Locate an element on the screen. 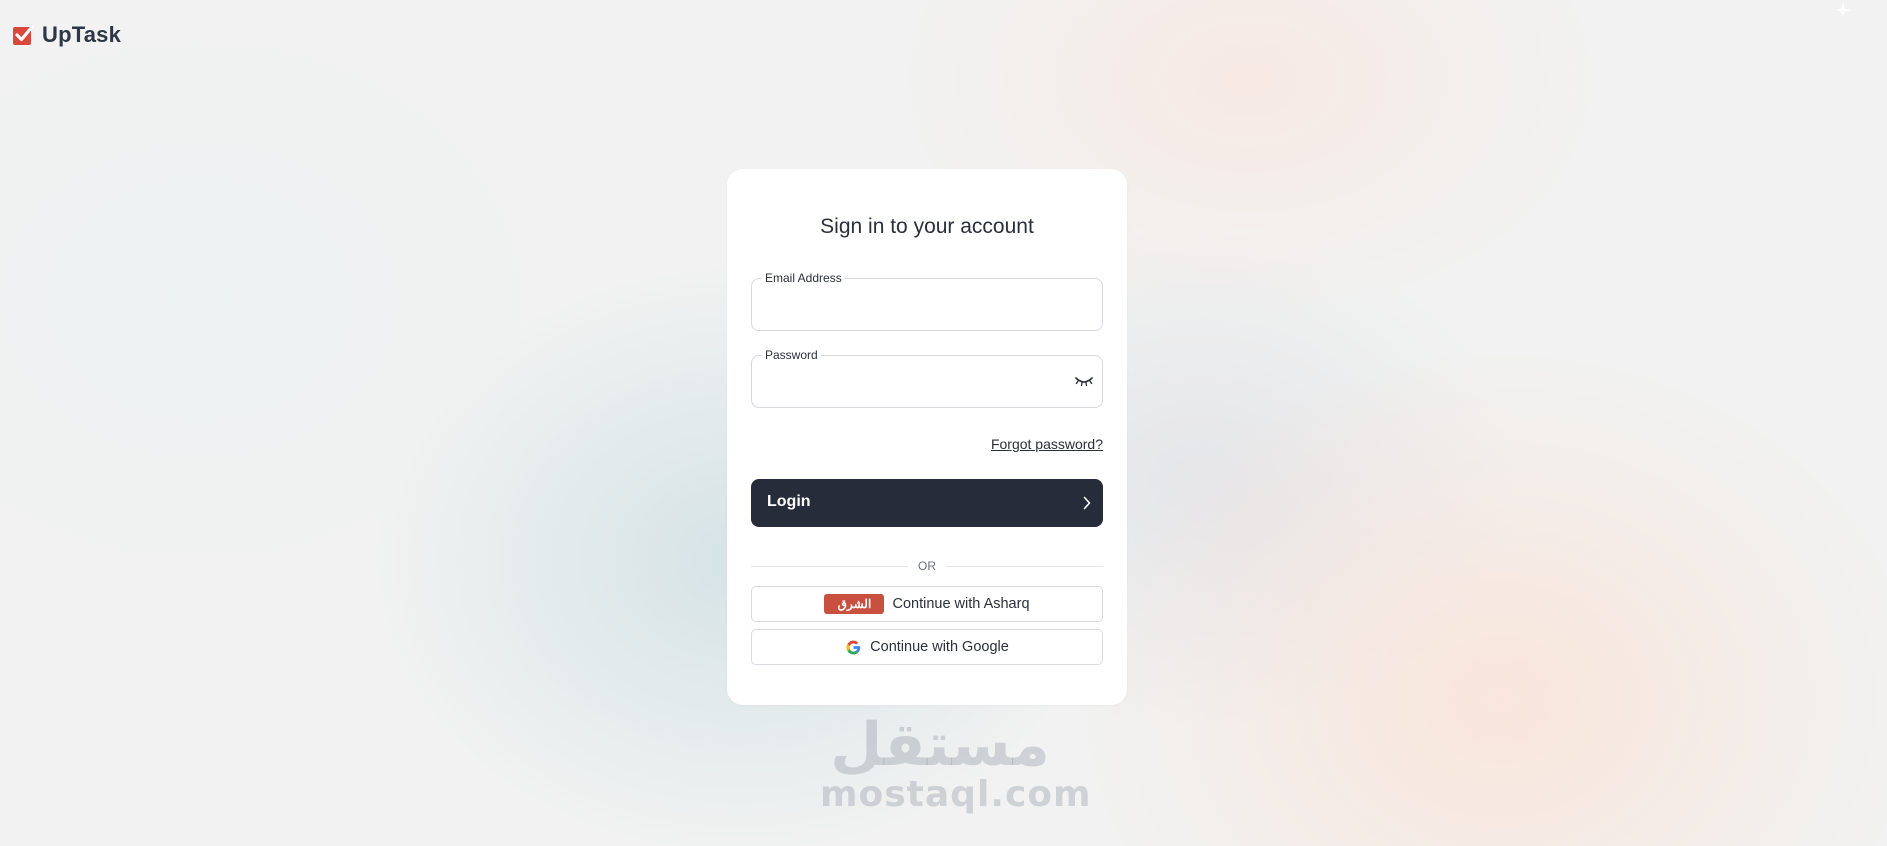  or-divider: OR is located at coordinates (927, 566).